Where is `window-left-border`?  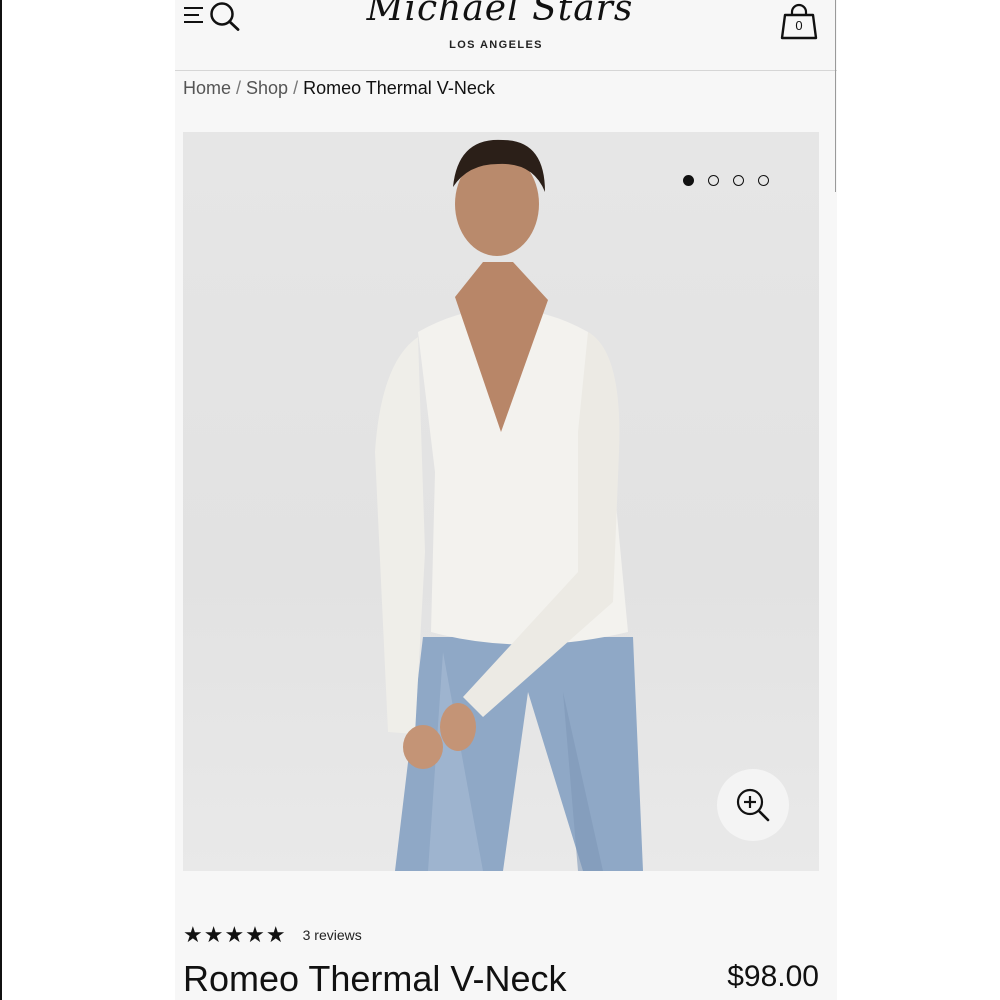
window-left-border is located at coordinates (1, 500).